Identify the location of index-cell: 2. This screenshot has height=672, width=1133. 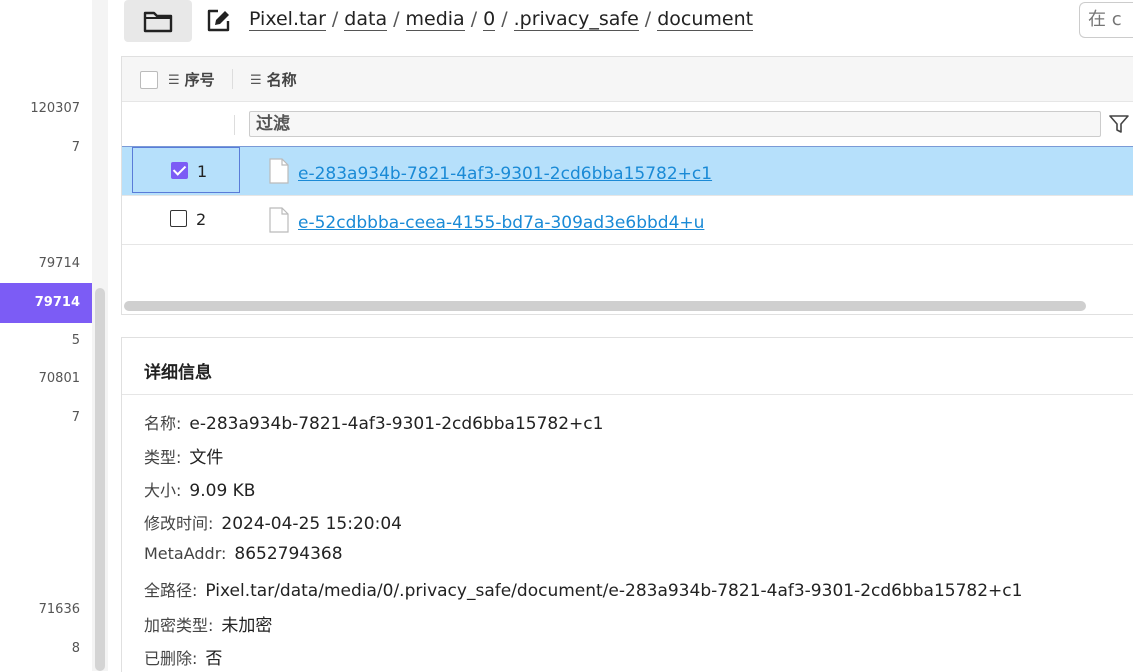
(186, 219).